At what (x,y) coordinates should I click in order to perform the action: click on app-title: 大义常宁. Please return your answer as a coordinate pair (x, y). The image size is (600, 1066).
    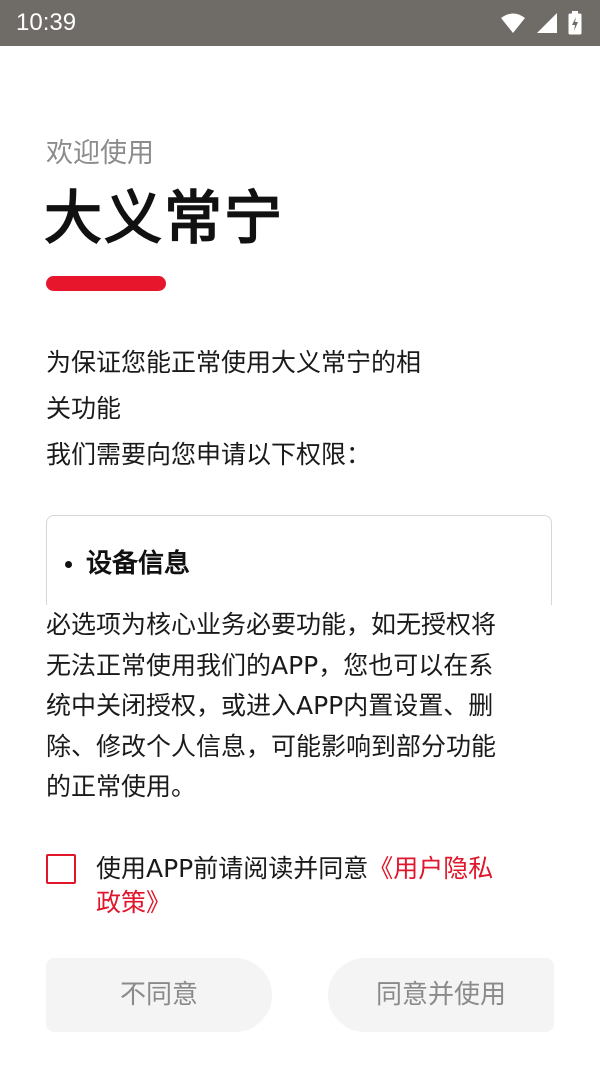
    Looking at the image, I should click on (164, 218).